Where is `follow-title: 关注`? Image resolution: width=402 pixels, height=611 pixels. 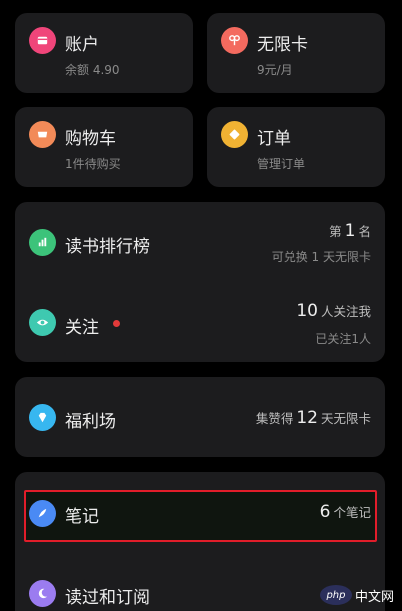 follow-title: 关注 is located at coordinates (82, 328).